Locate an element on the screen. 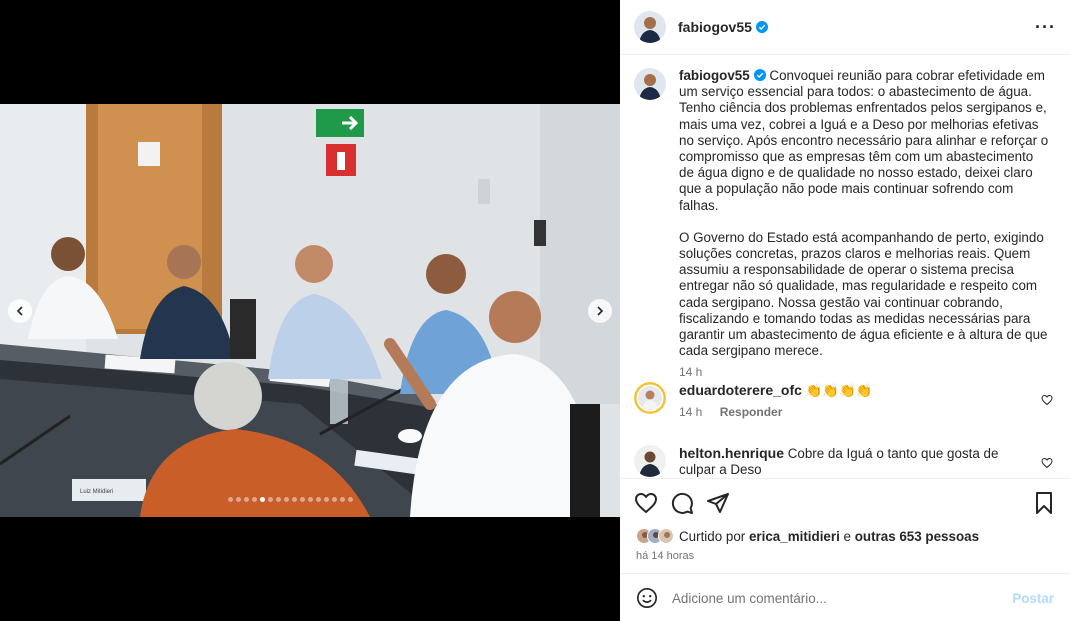  carousel-prev-button is located at coordinates (20, 311).